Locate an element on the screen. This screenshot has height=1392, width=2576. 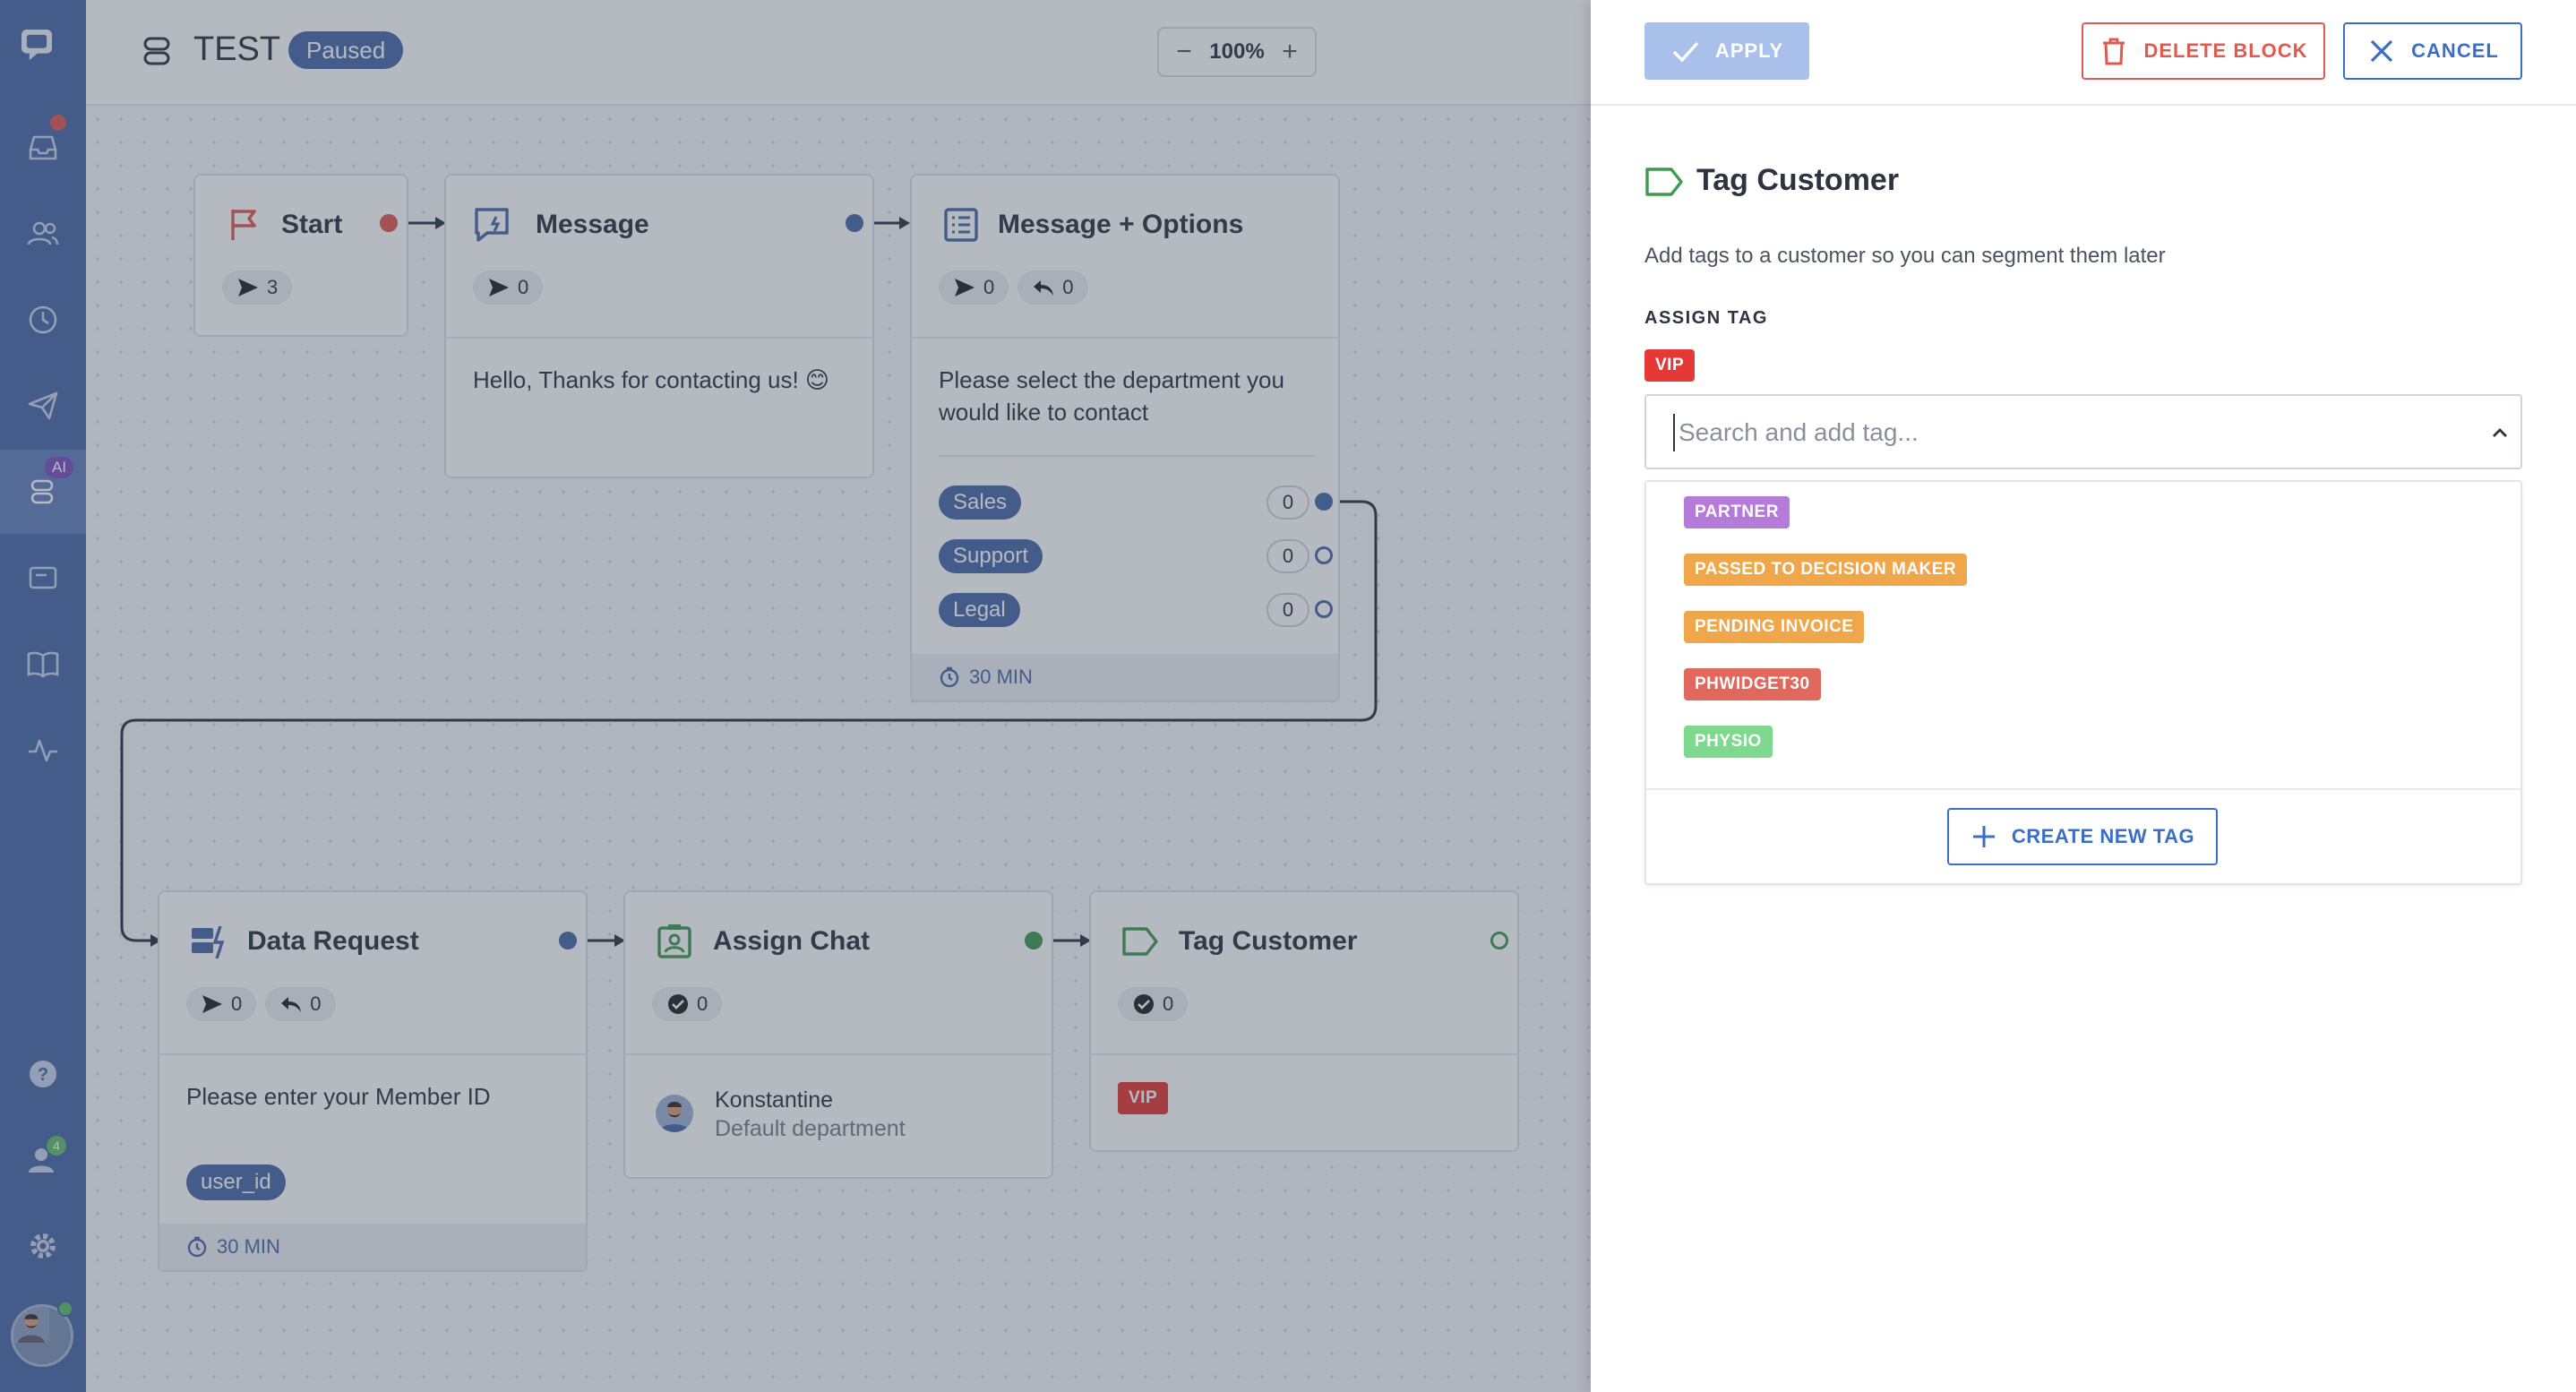
tag-option-passed-to-decision-maker: PASSED TO DECISION MAKER is located at coordinates (1826, 570).